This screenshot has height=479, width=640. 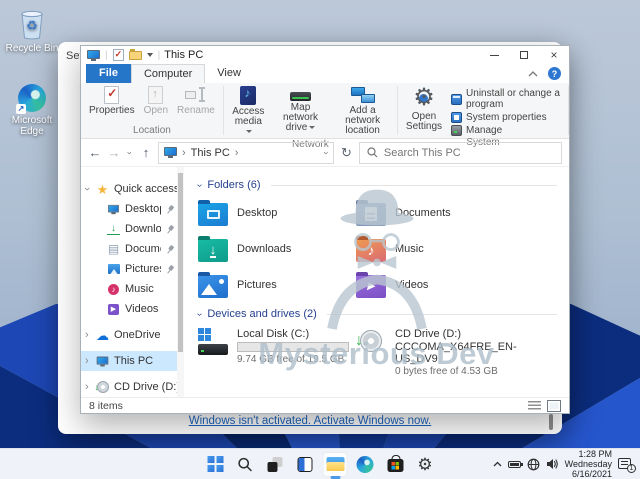 I want to click on customize-qat-dropdown, so click(x=149, y=55).